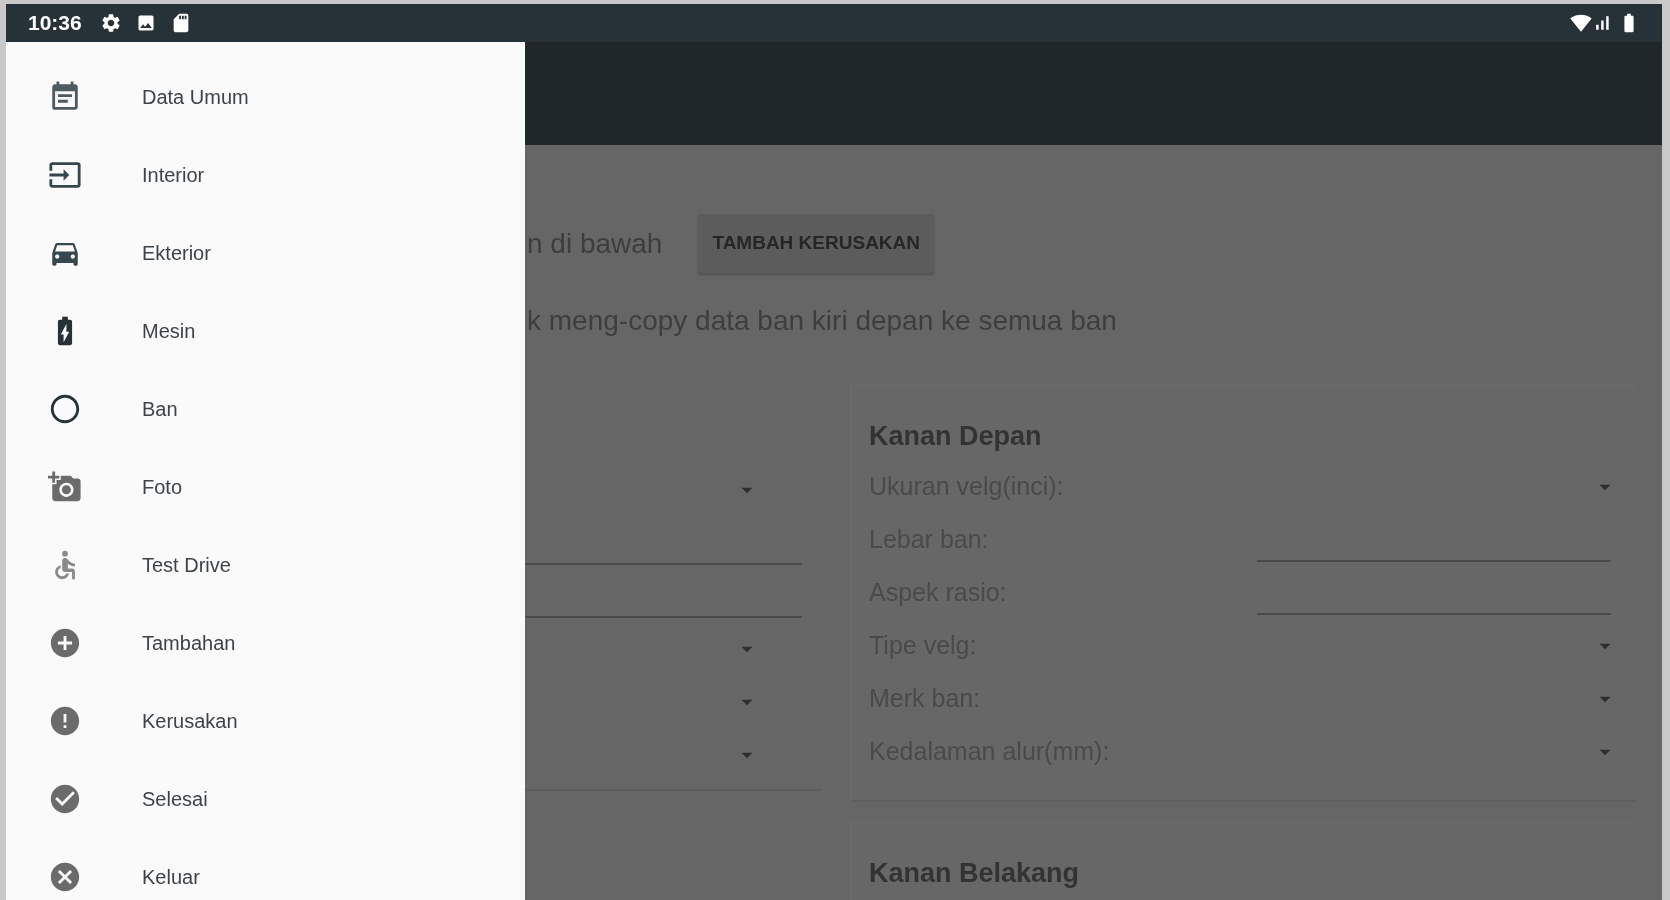 The height and width of the screenshot is (900, 1670). What do you see at coordinates (265, 643) in the screenshot?
I see `drawer-item: Tambahan` at bounding box center [265, 643].